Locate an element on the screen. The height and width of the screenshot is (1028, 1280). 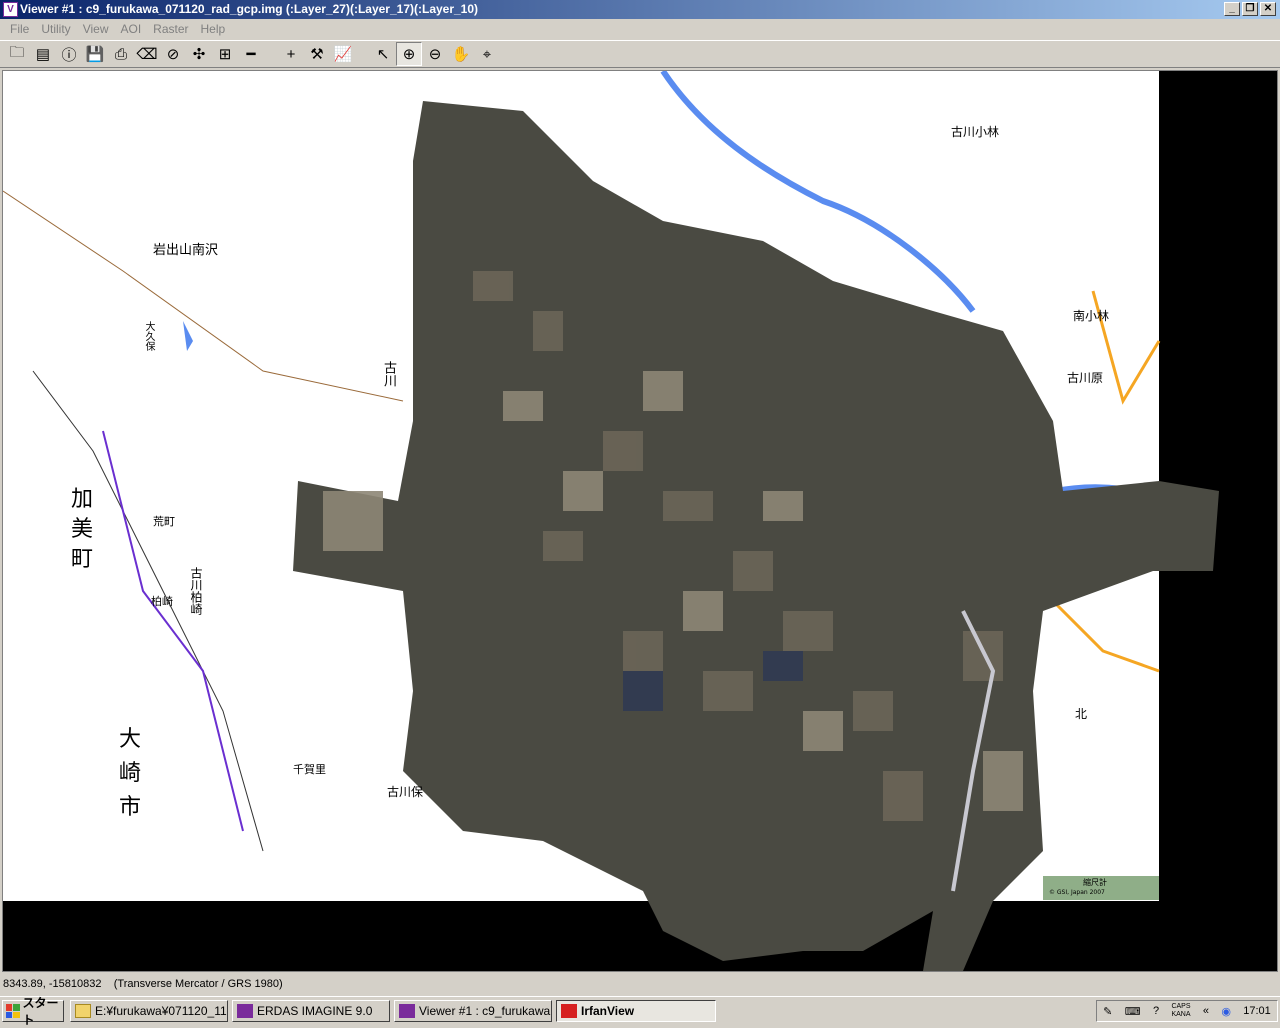
system-tray: ✎ ⌨ ? CAPS KANA « ◉ 17:01 is located at coordinates (1187, 1011).